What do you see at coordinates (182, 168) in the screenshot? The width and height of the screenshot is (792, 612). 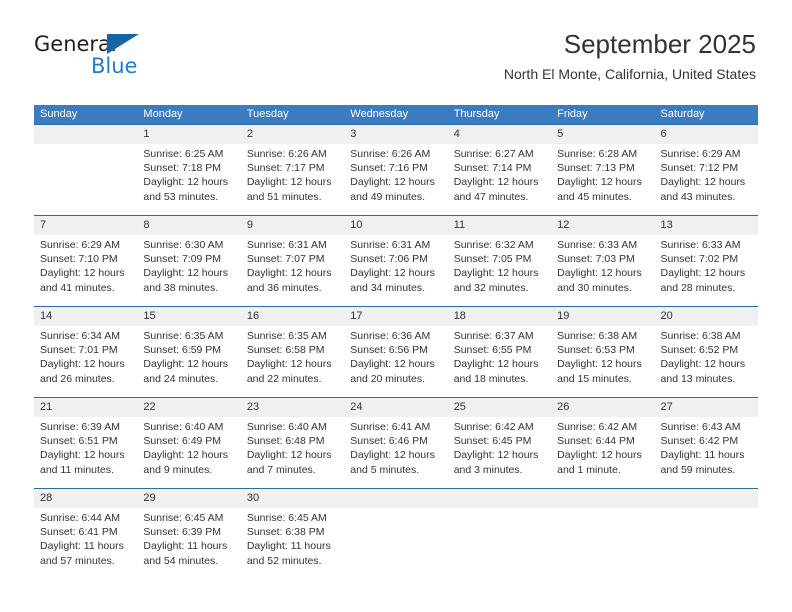 I see `sunset-text: Sunset: 7:18 PM` at bounding box center [182, 168].